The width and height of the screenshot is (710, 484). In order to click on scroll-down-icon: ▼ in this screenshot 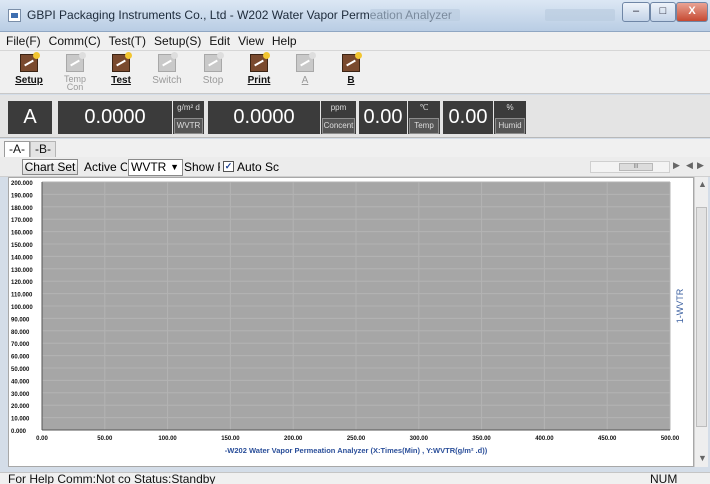, I will do `click(702, 458)`.